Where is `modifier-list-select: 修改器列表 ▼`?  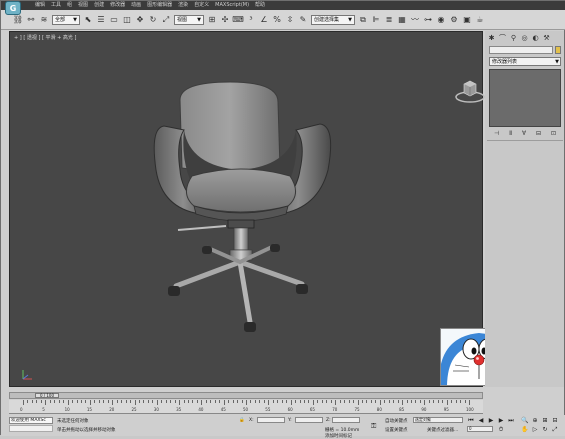
modifier-list-select: 修改器列表 ▼ is located at coordinates (525, 61).